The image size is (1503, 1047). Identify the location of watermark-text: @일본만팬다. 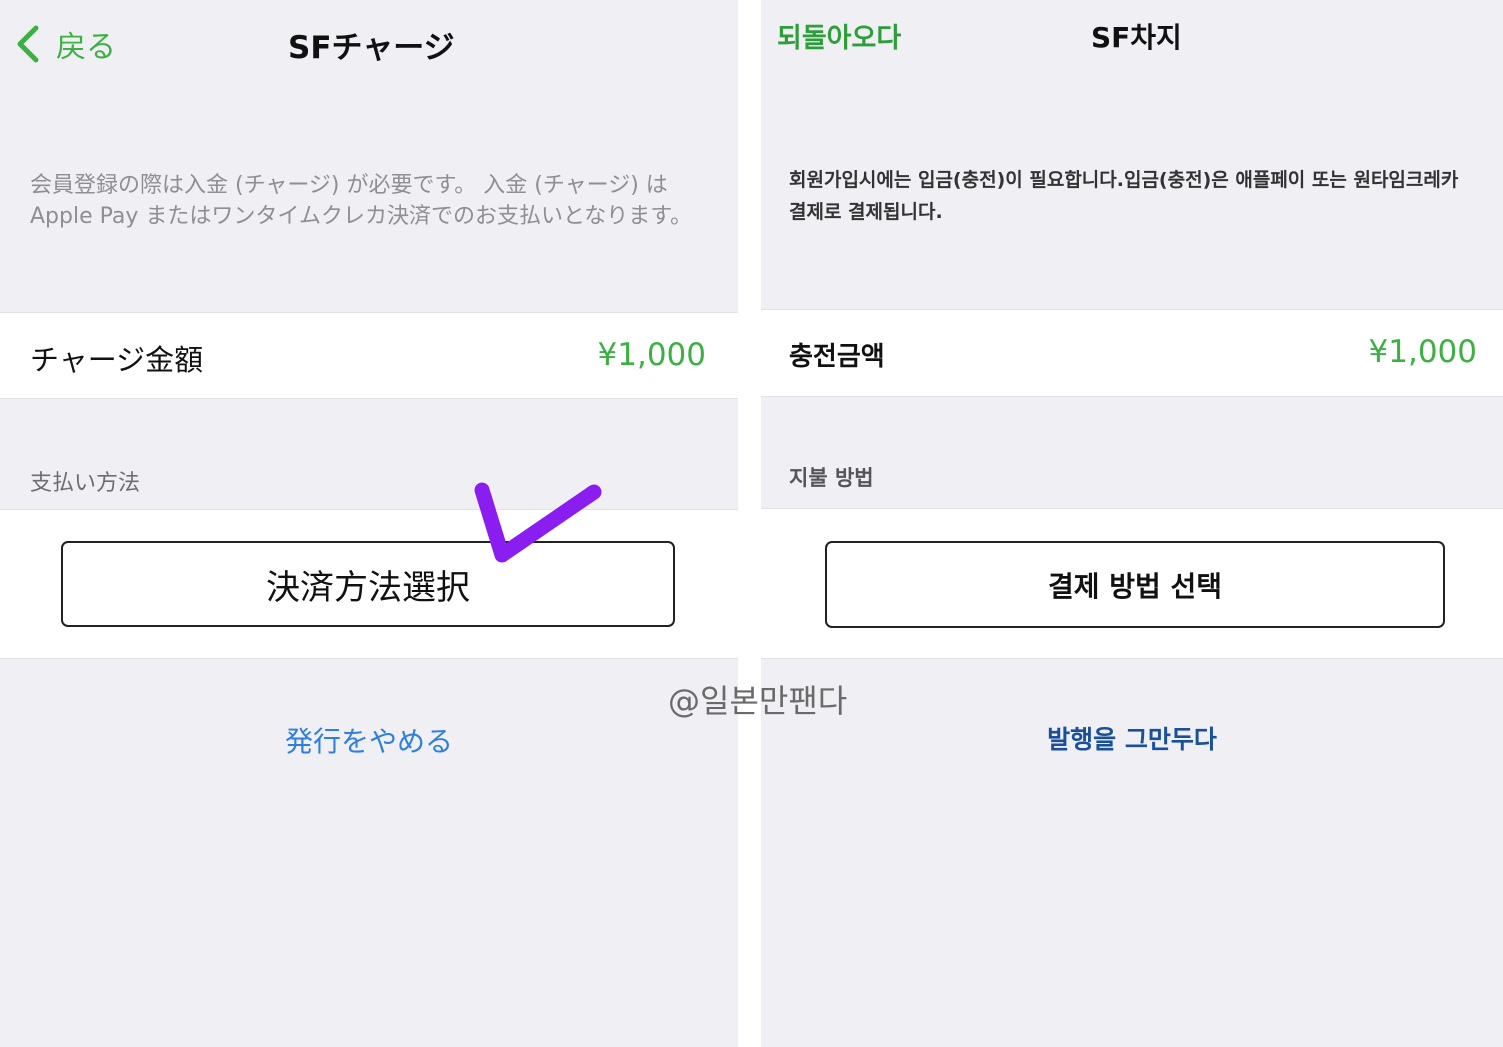
(758, 701).